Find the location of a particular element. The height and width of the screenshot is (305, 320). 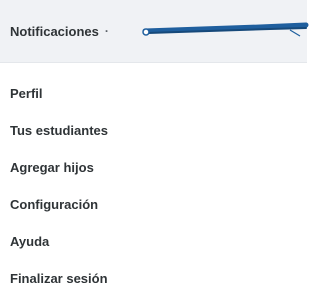

notifications-link: Notificaciones · is located at coordinates (59, 31).